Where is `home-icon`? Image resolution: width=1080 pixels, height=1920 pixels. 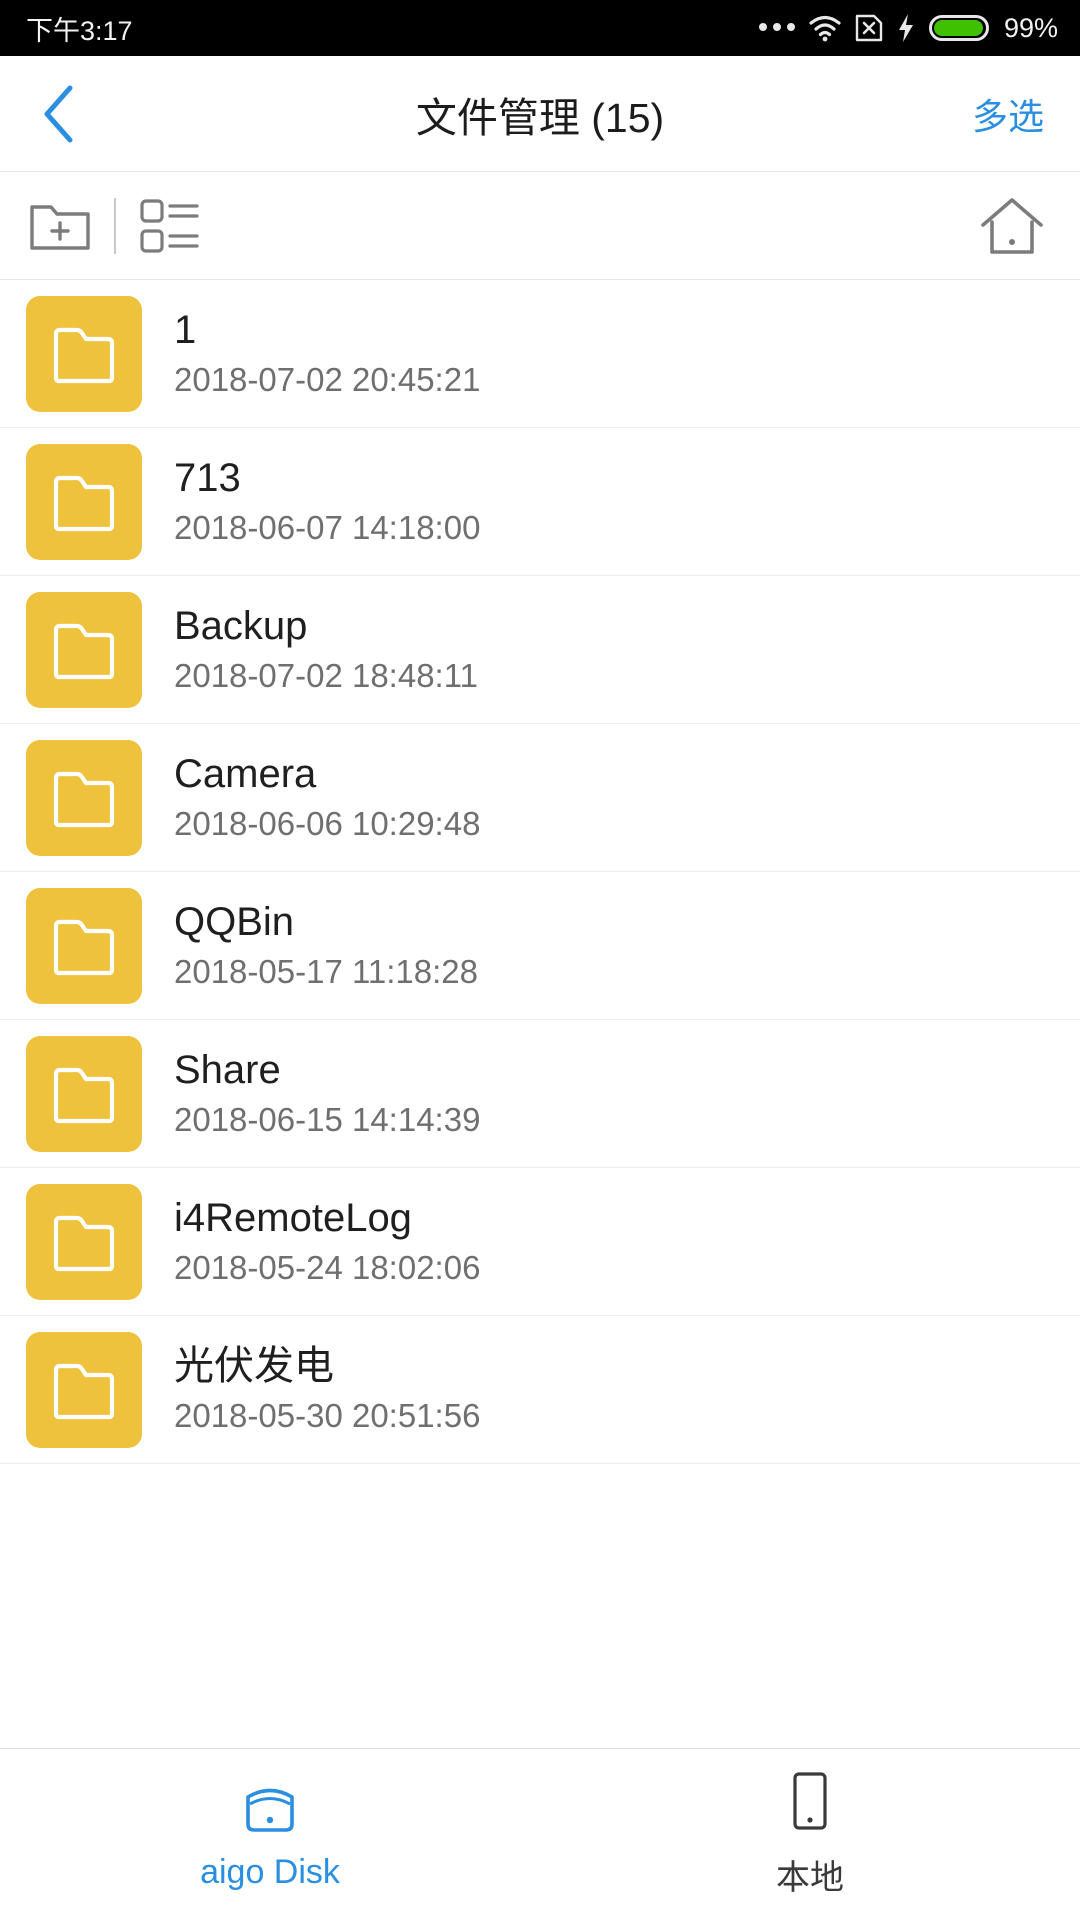 home-icon is located at coordinates (1012, 225).